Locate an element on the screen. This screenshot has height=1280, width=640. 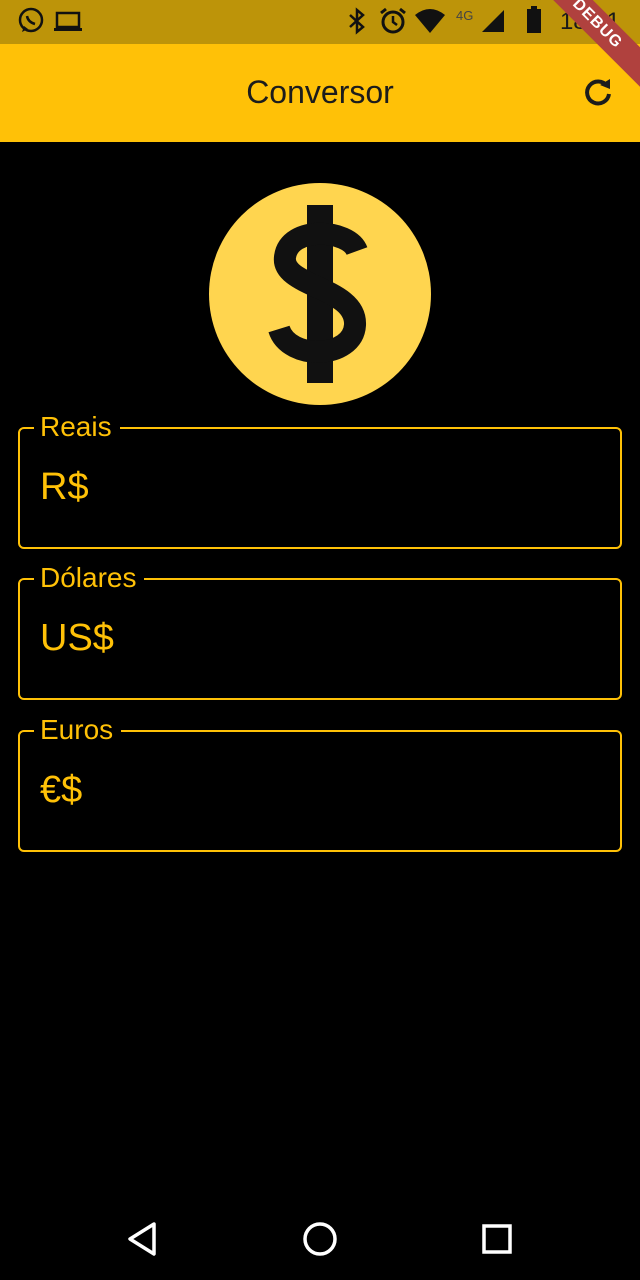
reais-input is located at coordinates (365, 487).